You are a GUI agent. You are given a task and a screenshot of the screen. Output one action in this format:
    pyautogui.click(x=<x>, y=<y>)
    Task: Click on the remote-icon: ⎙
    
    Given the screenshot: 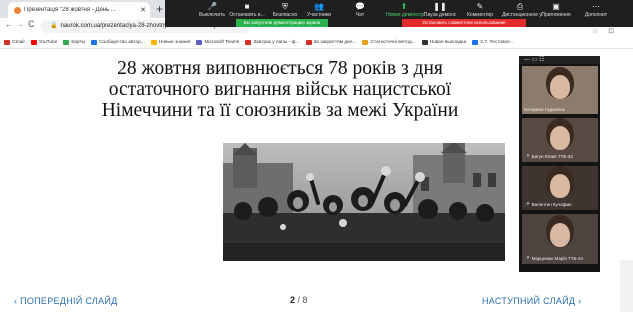 What is the action you would take?
    pyautogui.click(x=520, y=6)
    